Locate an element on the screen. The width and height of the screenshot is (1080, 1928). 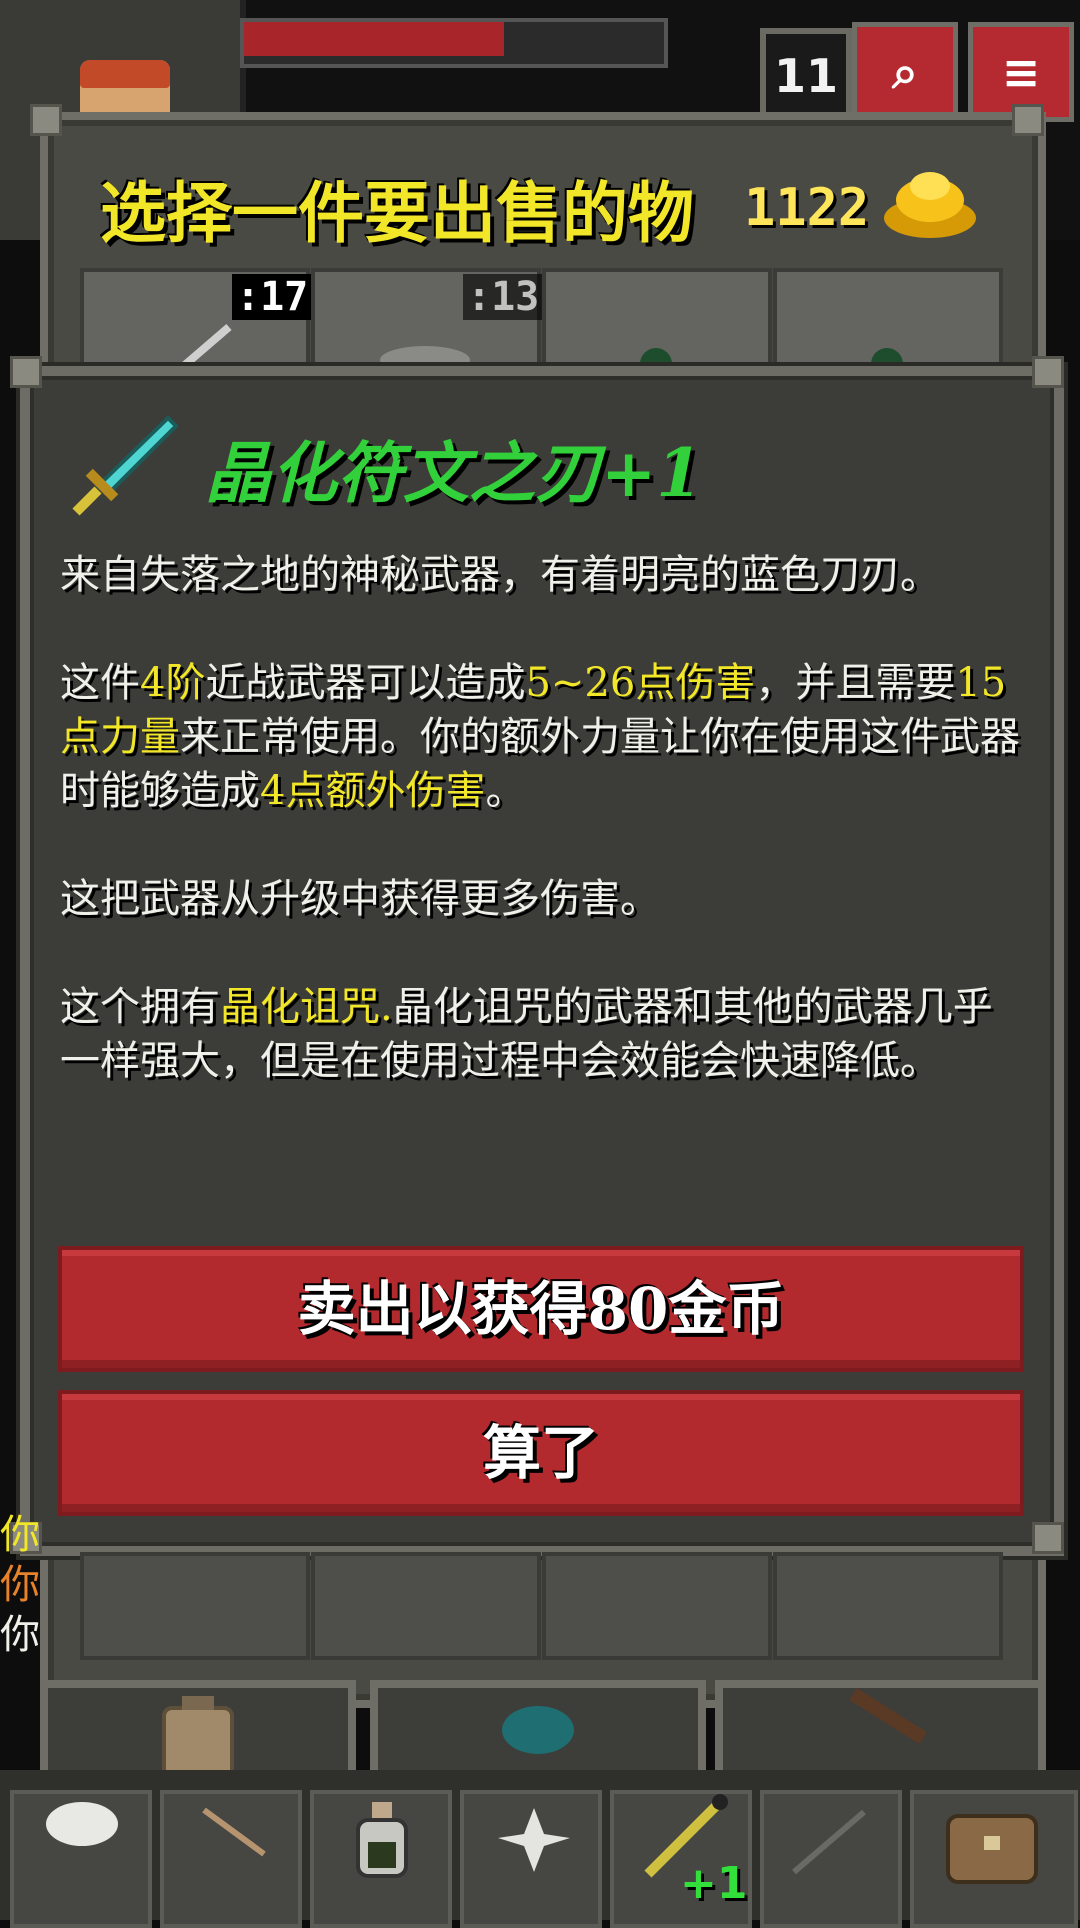
cancel-button: 算了 is located at coordinates (541, 1453).